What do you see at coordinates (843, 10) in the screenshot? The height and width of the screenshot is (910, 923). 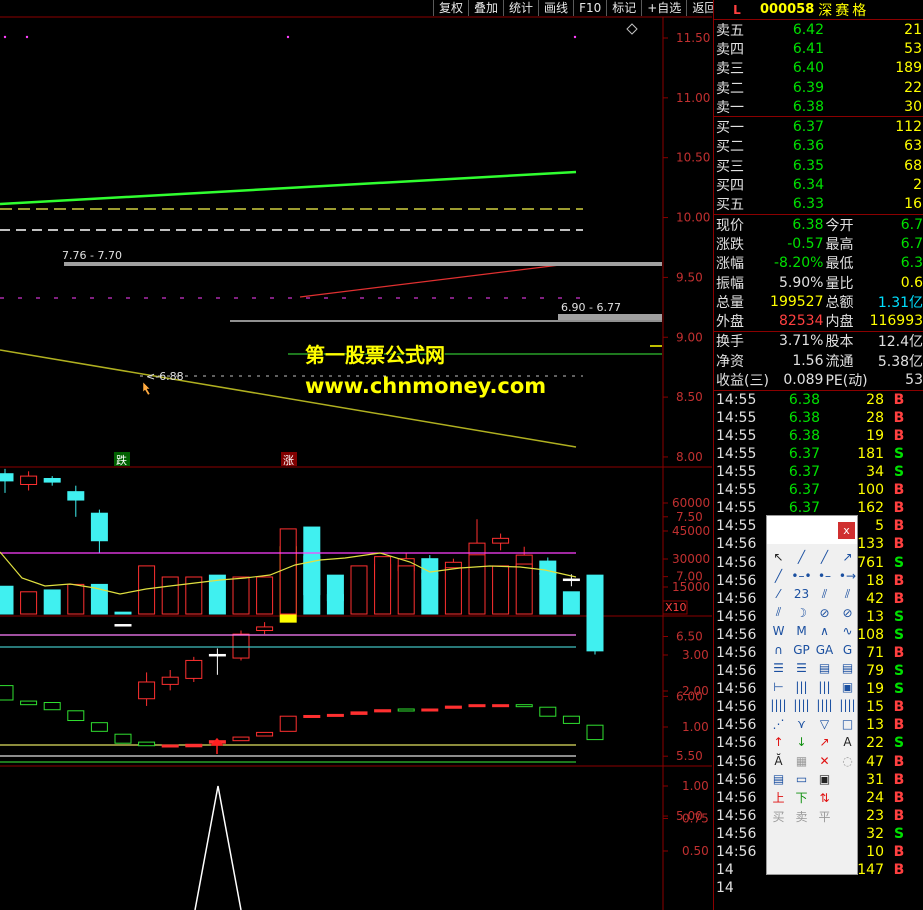 I see `stock-name: 深赛格` at bounding box center [843, 10].